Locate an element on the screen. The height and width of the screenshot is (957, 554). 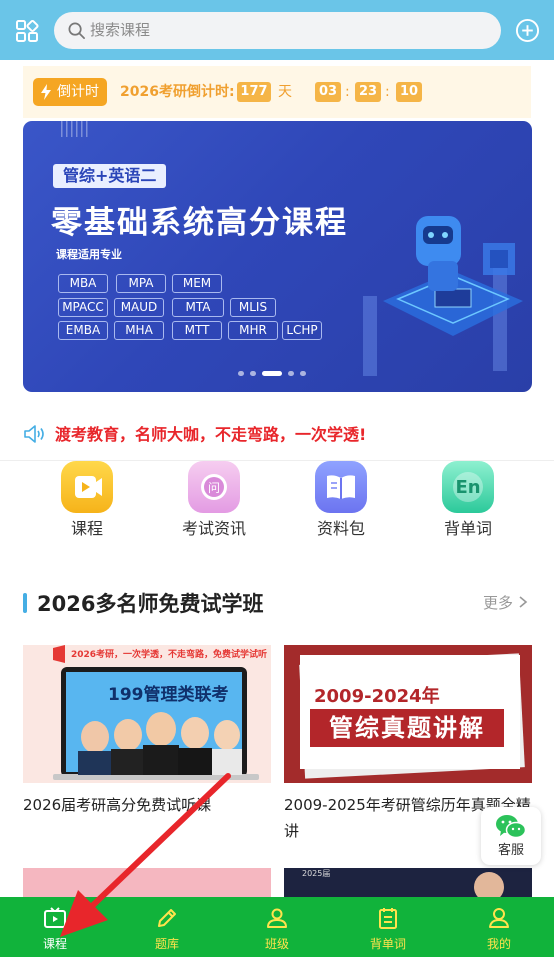
major-tag: MPACC is located at coordinates (83, 307).